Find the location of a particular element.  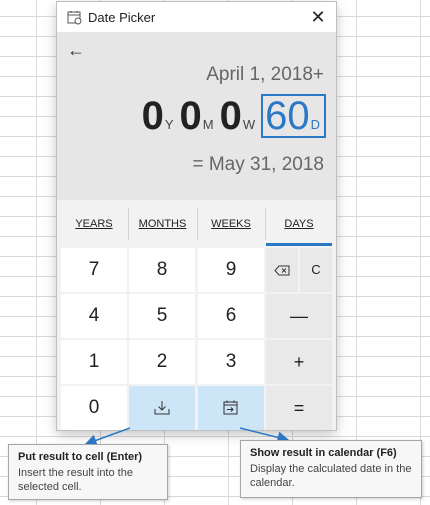

close-icon: ✕ is located at coordinates (318, 17).